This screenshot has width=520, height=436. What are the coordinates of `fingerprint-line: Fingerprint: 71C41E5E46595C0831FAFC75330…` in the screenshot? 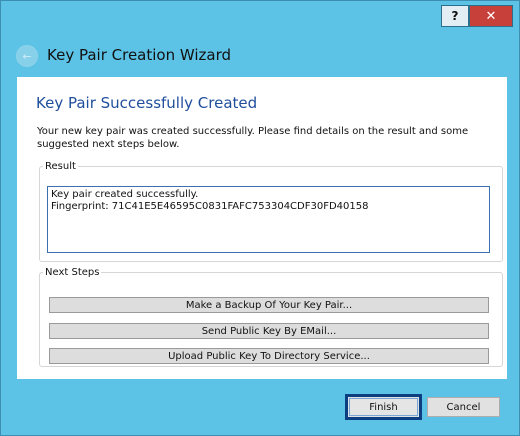 It's located at (210, 206).